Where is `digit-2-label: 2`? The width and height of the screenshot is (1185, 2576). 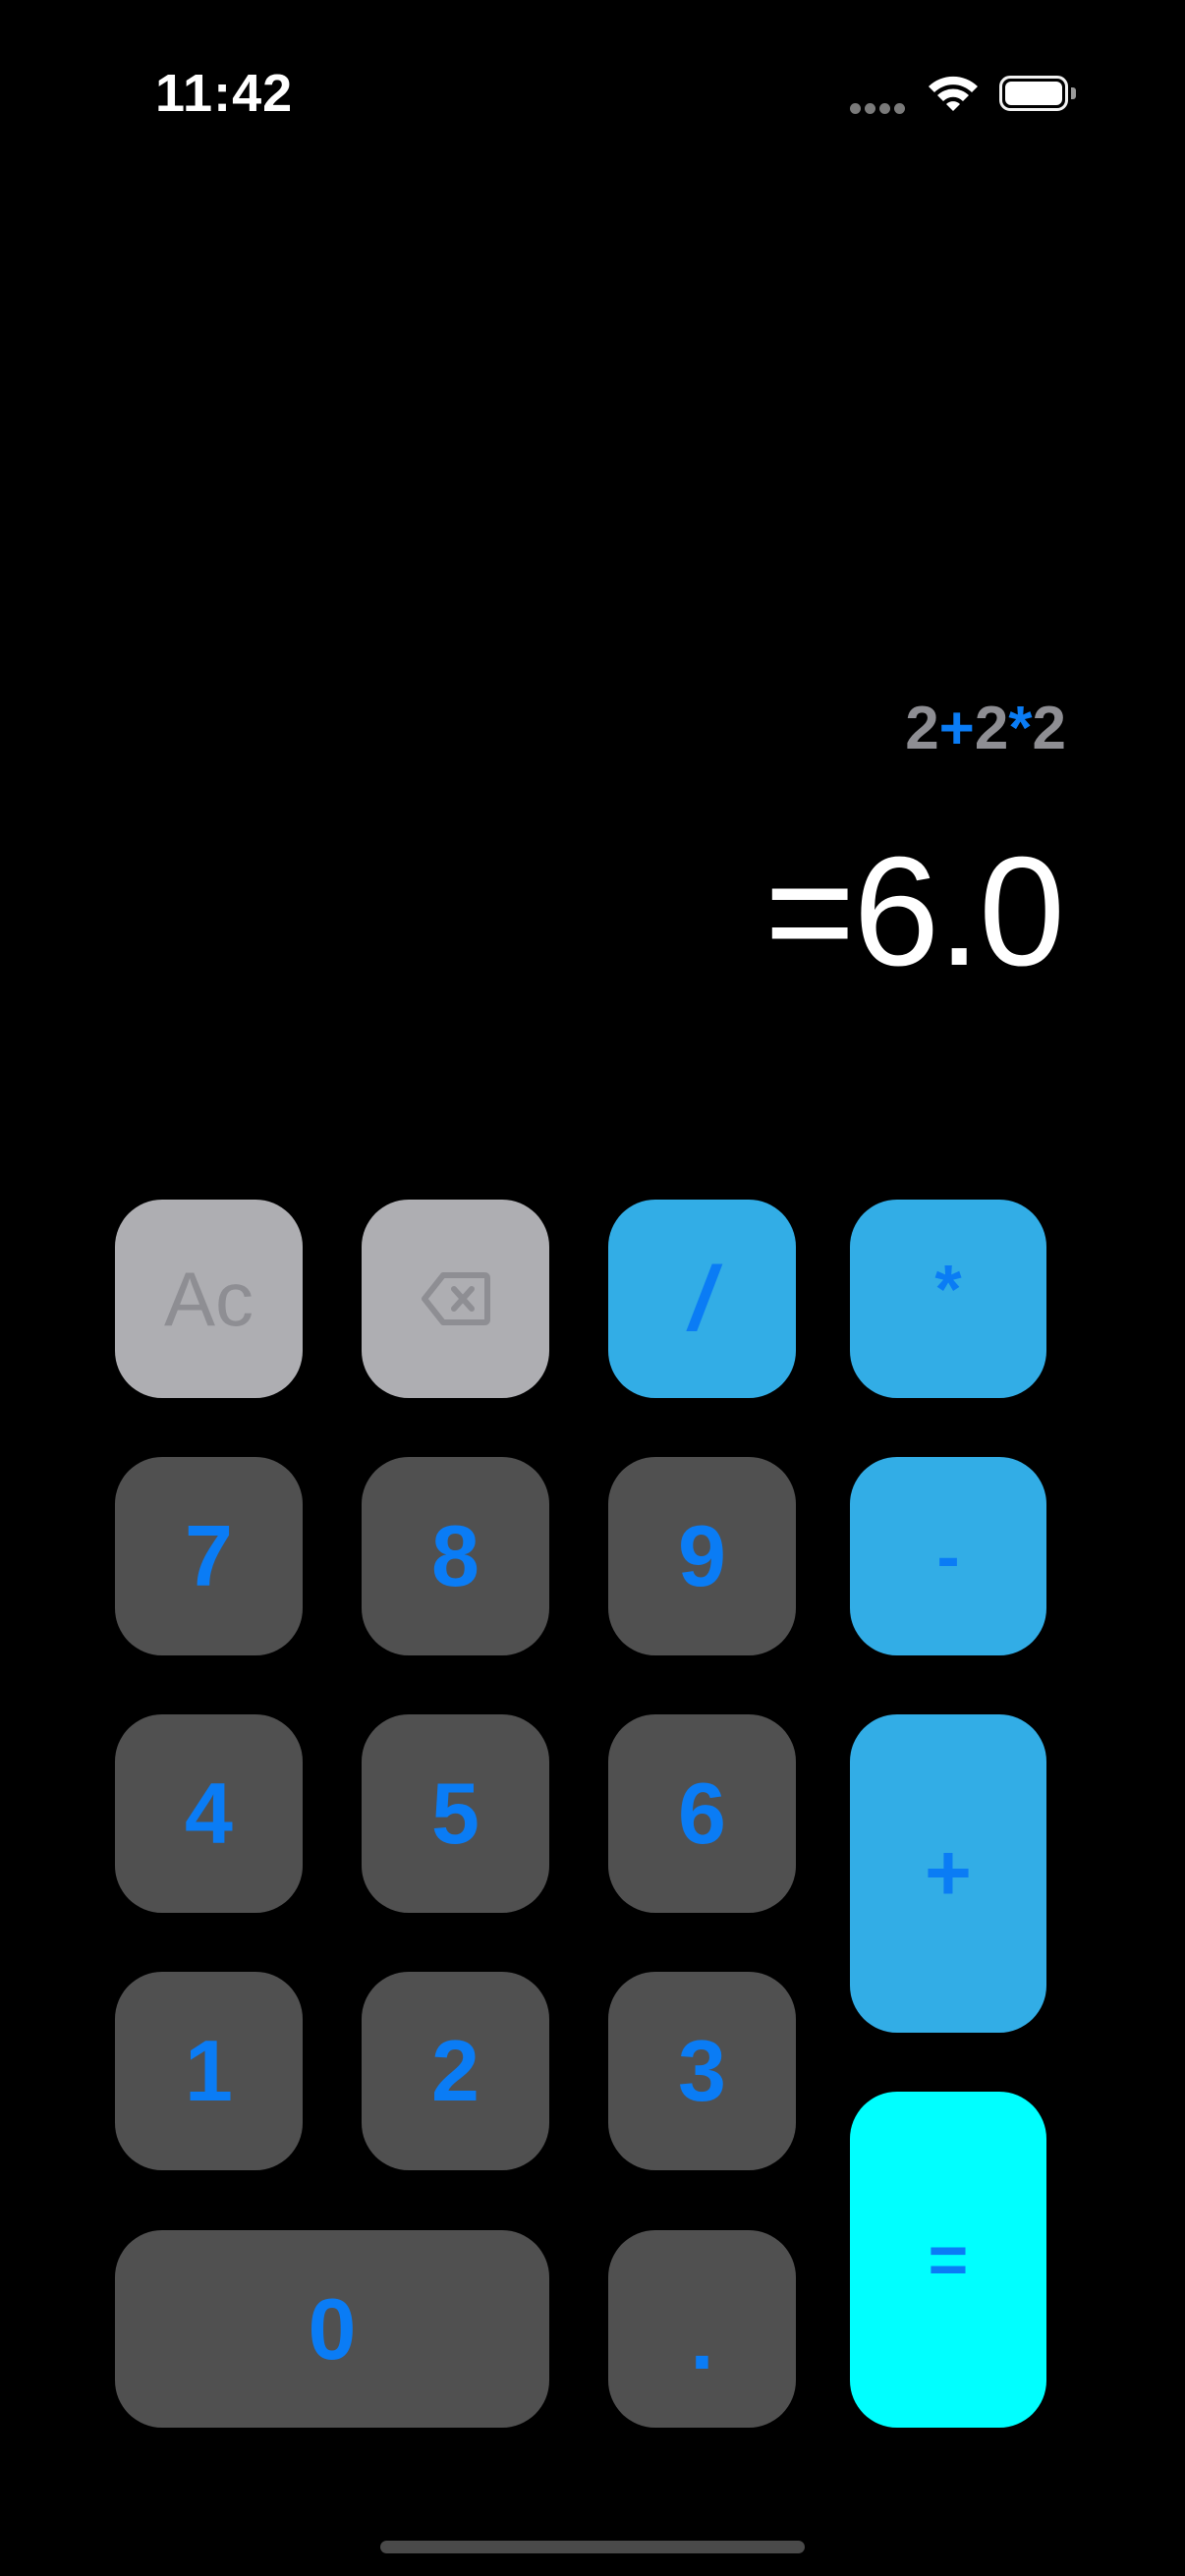
digit-2-label: 2 is located at coordinates (456, 2070).